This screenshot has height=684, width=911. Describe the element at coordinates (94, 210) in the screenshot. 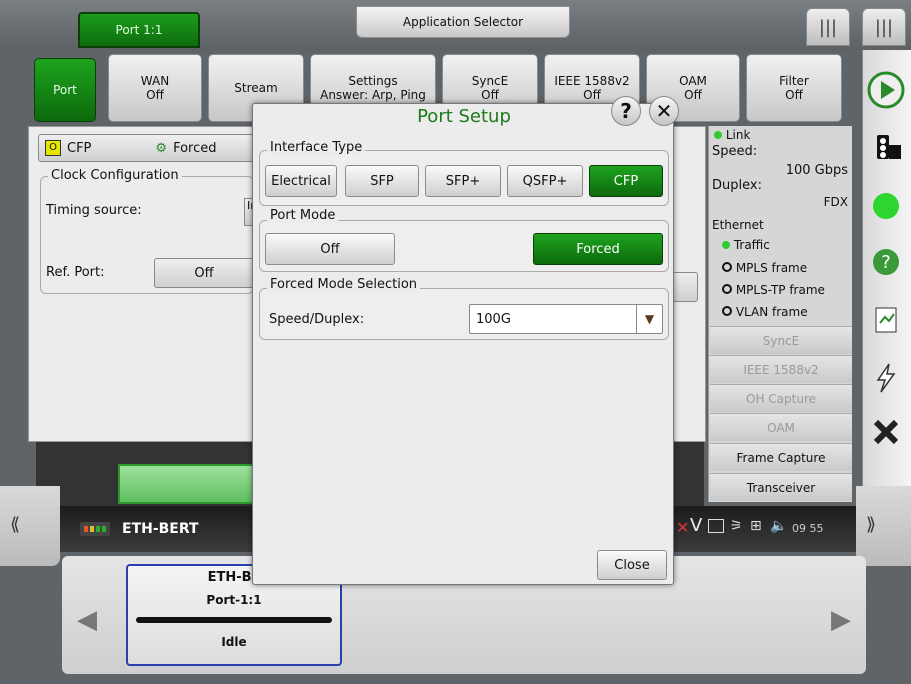

I see `timing-source-label: Timing source:` at that location.